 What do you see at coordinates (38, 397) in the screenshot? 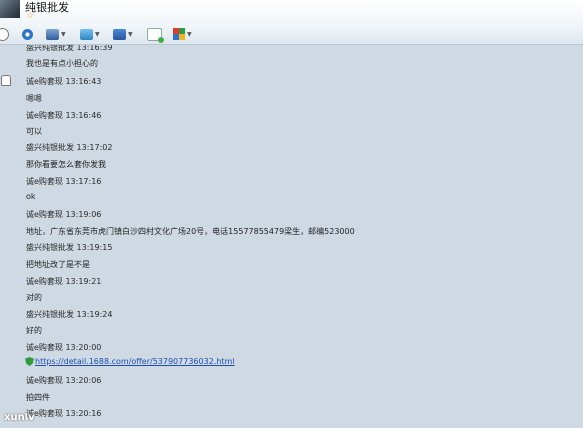
I see `message-text: 拍四件` at bounding box center [38, 397].